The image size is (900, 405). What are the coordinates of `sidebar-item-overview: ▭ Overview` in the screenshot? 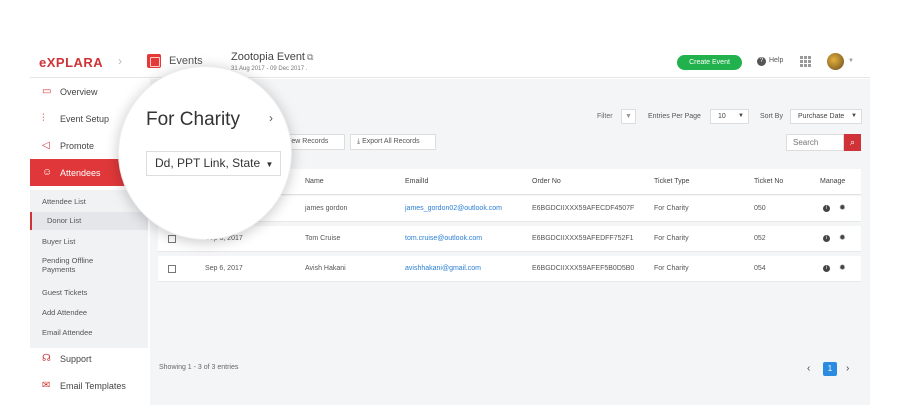 It's located at (89, 91).